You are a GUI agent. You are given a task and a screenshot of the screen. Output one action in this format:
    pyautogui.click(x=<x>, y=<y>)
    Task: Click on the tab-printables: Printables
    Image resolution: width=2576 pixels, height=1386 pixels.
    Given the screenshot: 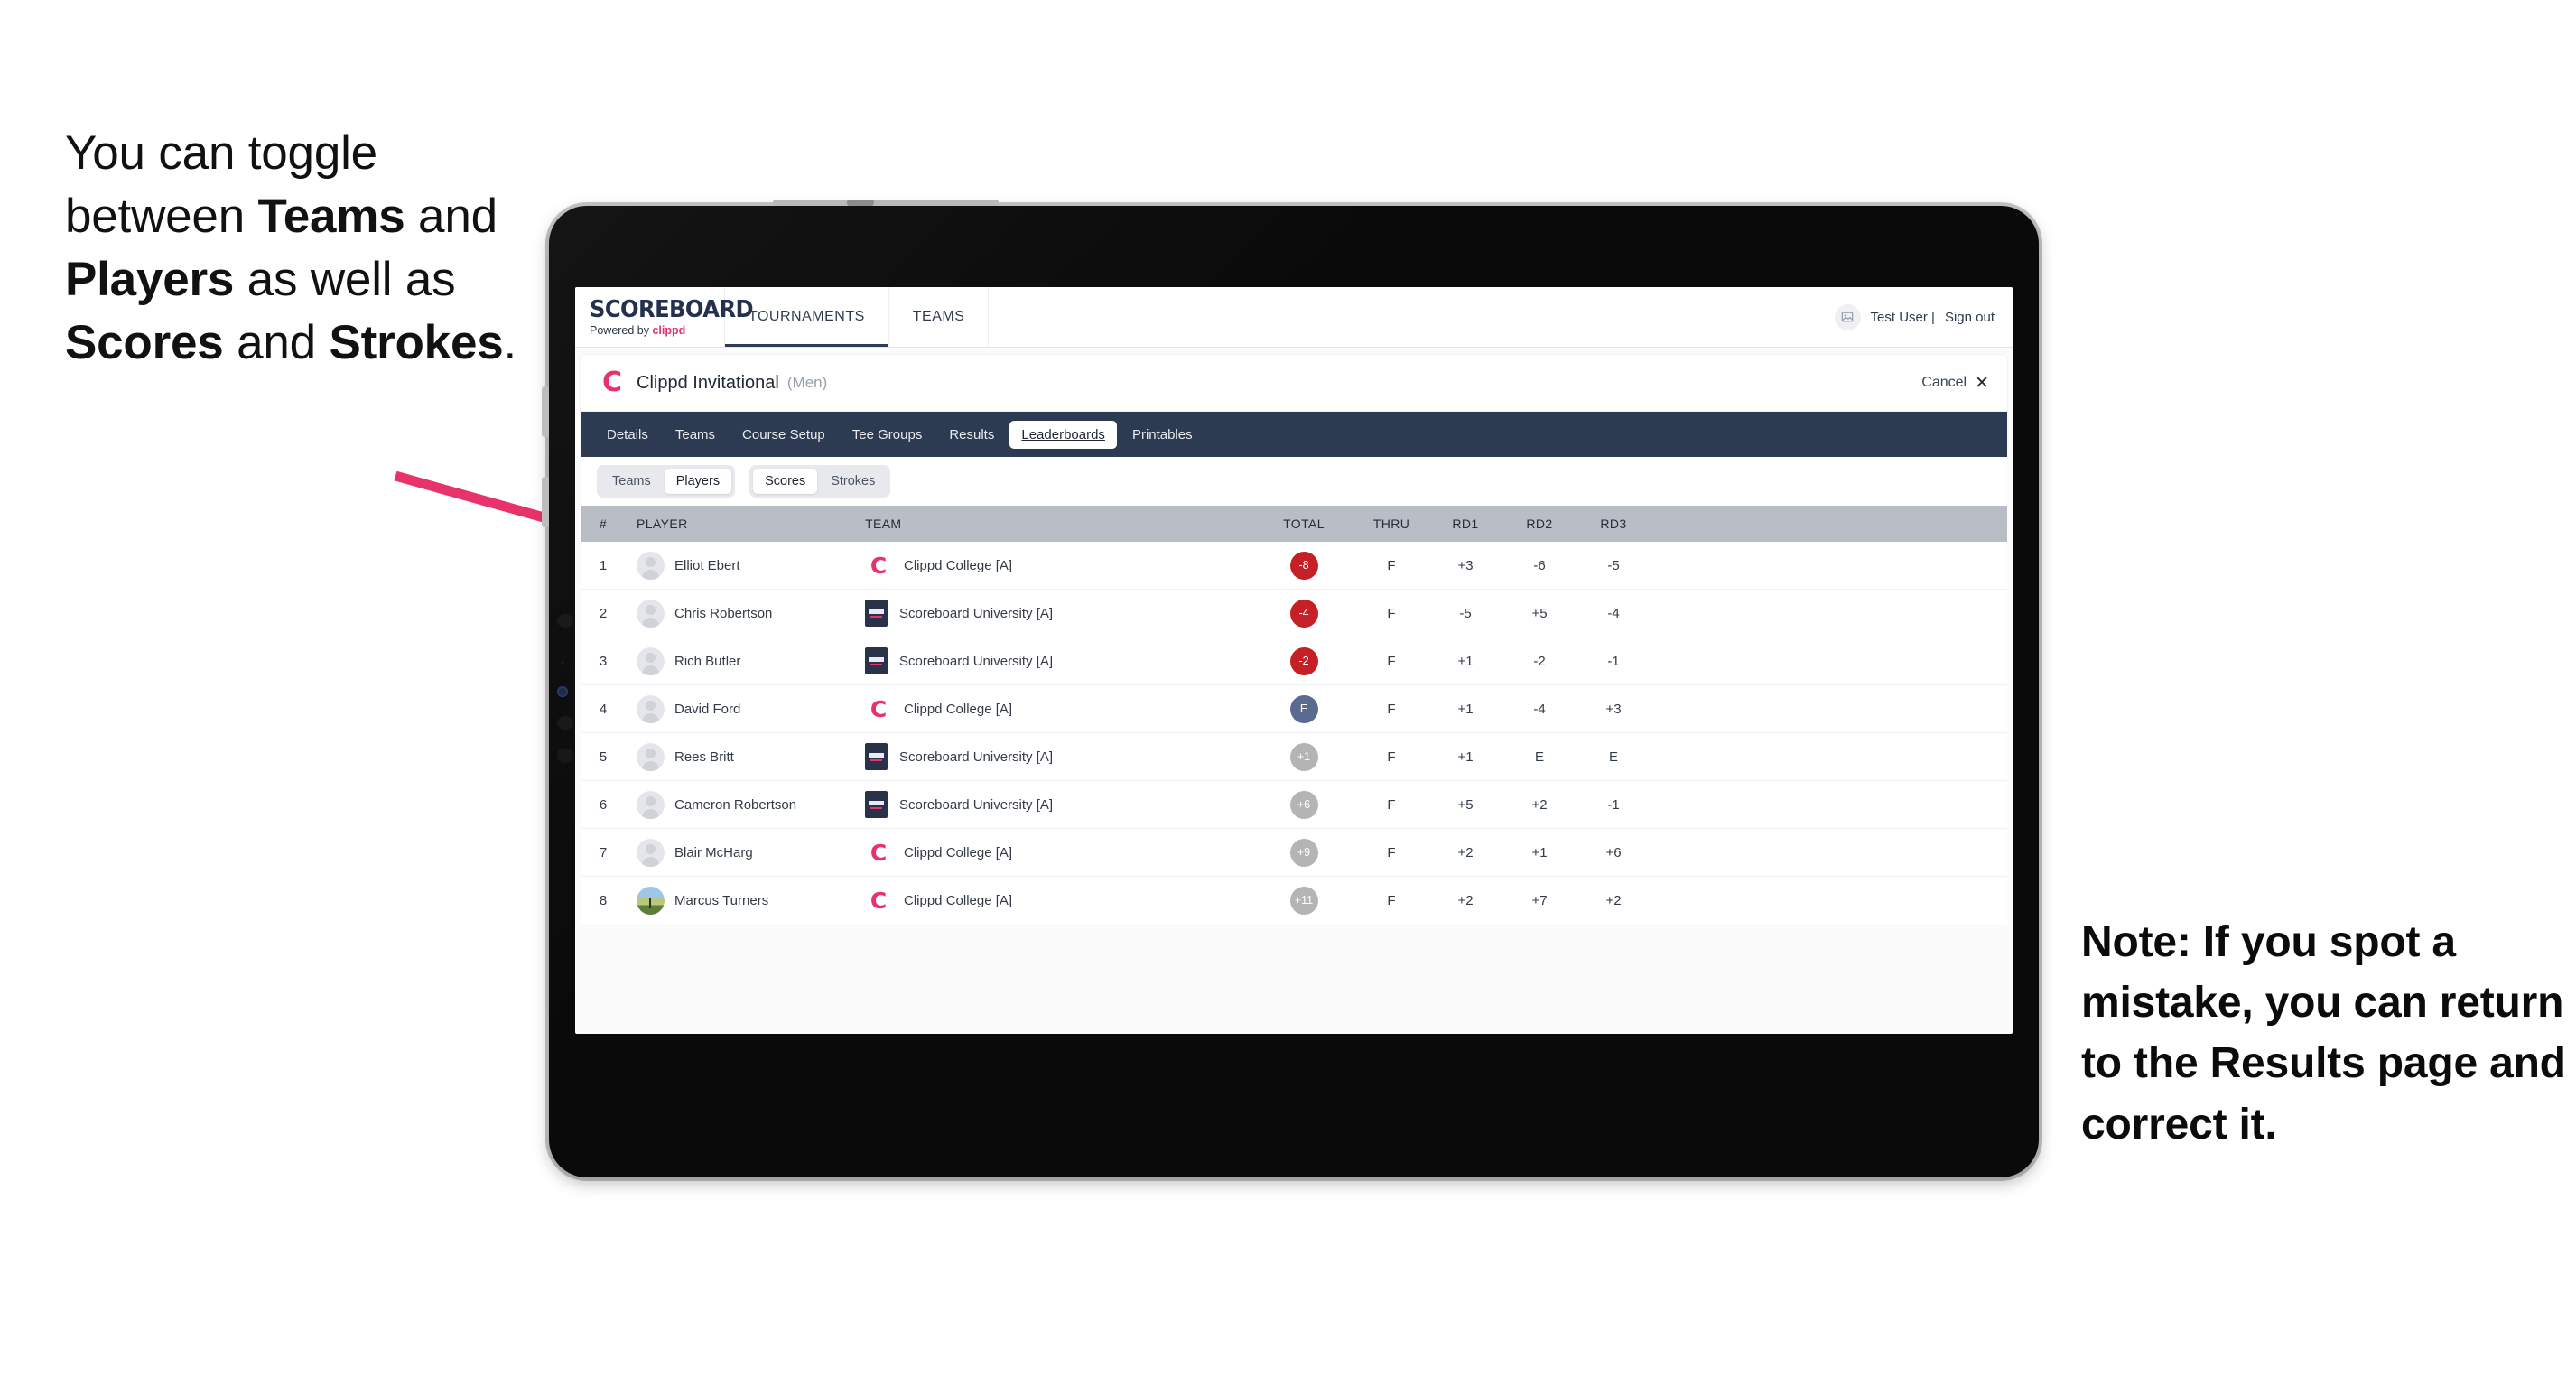 What is the action you would take?
    pyautogui.click(x=1162, y=435)
    